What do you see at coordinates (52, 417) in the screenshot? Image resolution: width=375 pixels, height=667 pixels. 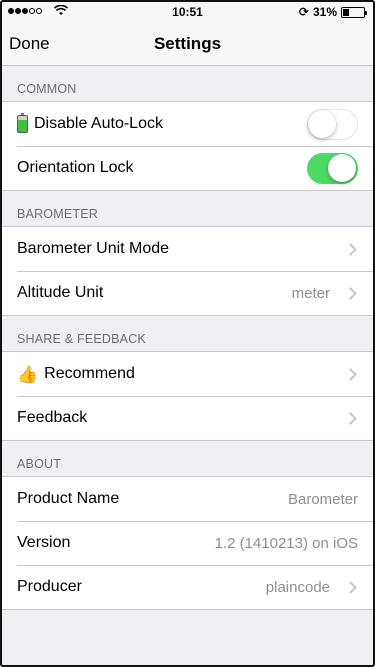 I see `row-label: Feedback` at bounding box center [52, 417].